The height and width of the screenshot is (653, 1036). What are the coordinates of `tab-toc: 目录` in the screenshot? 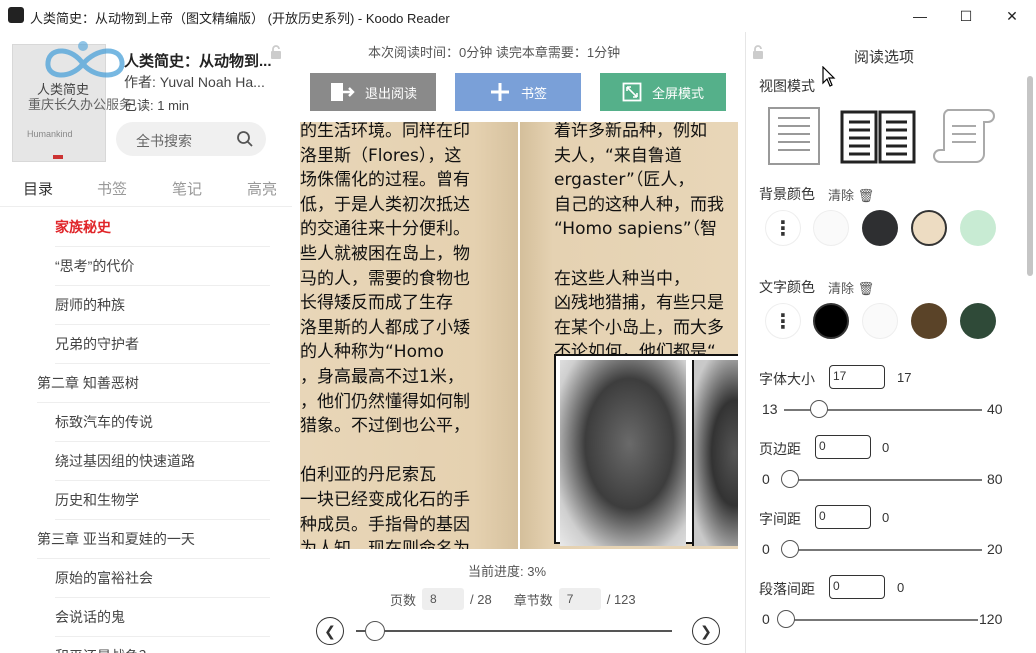 It's located at (38, 188).